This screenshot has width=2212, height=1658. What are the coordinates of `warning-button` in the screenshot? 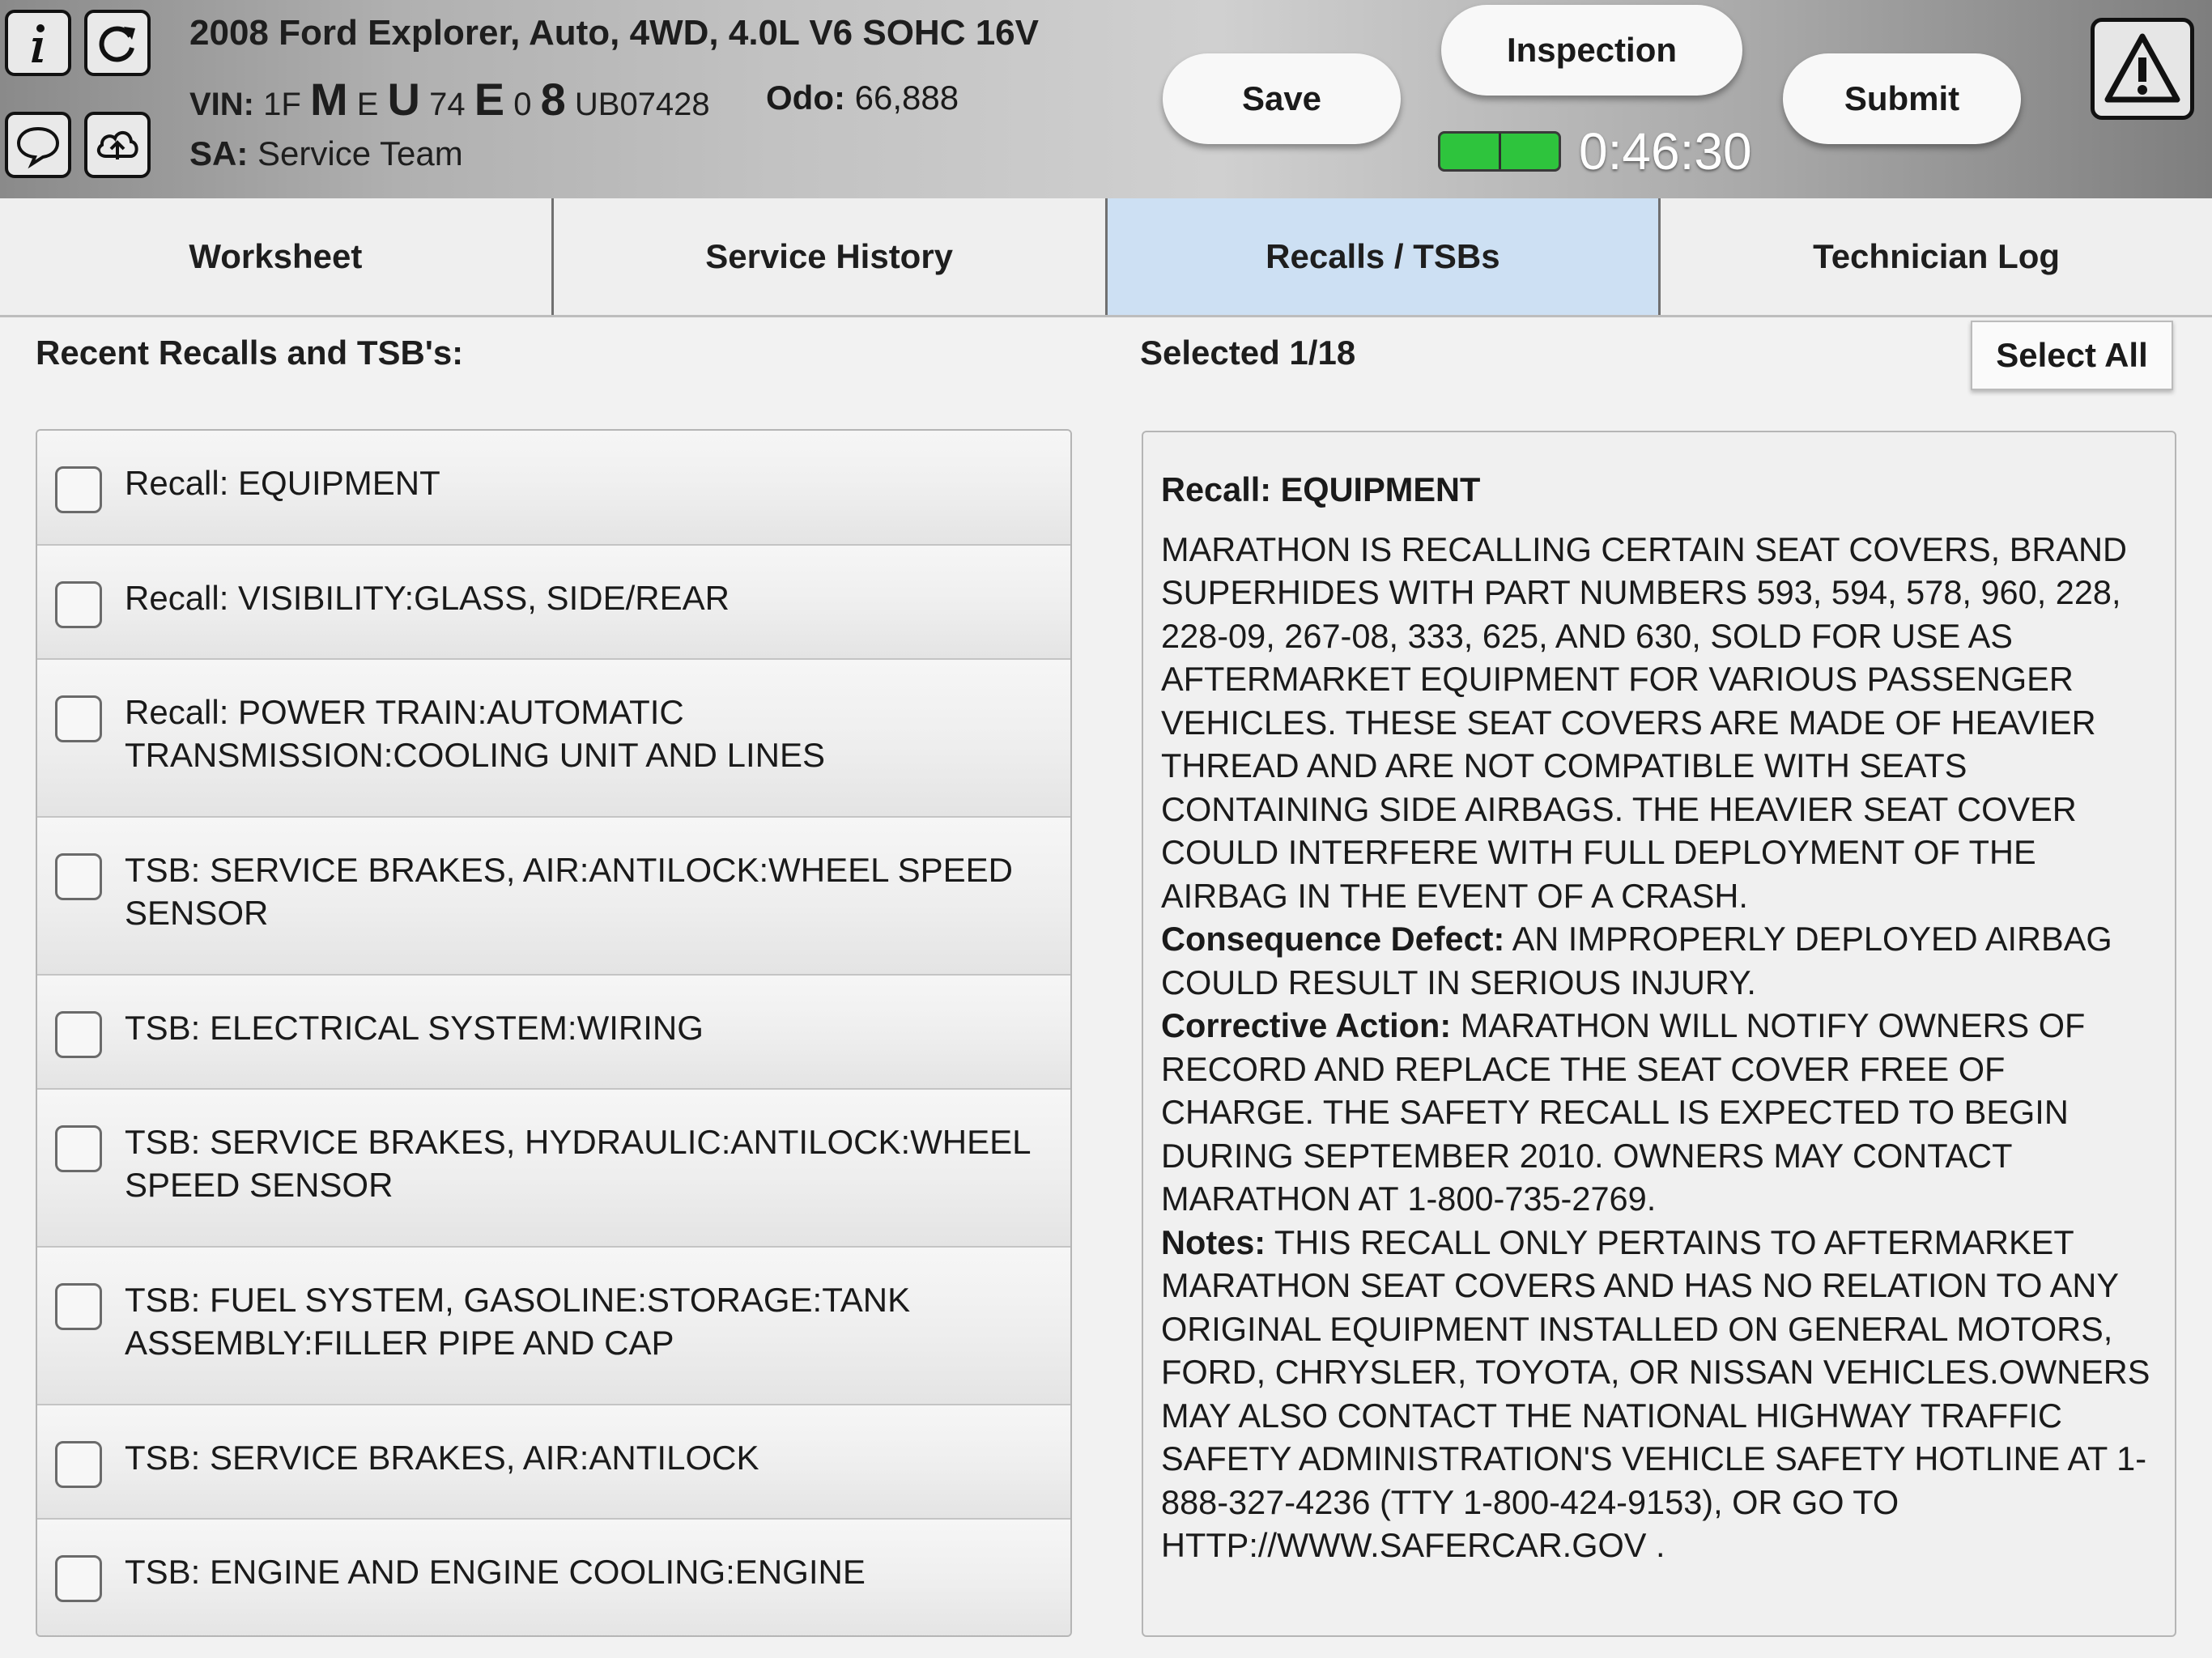 It's located at (2143, 69).